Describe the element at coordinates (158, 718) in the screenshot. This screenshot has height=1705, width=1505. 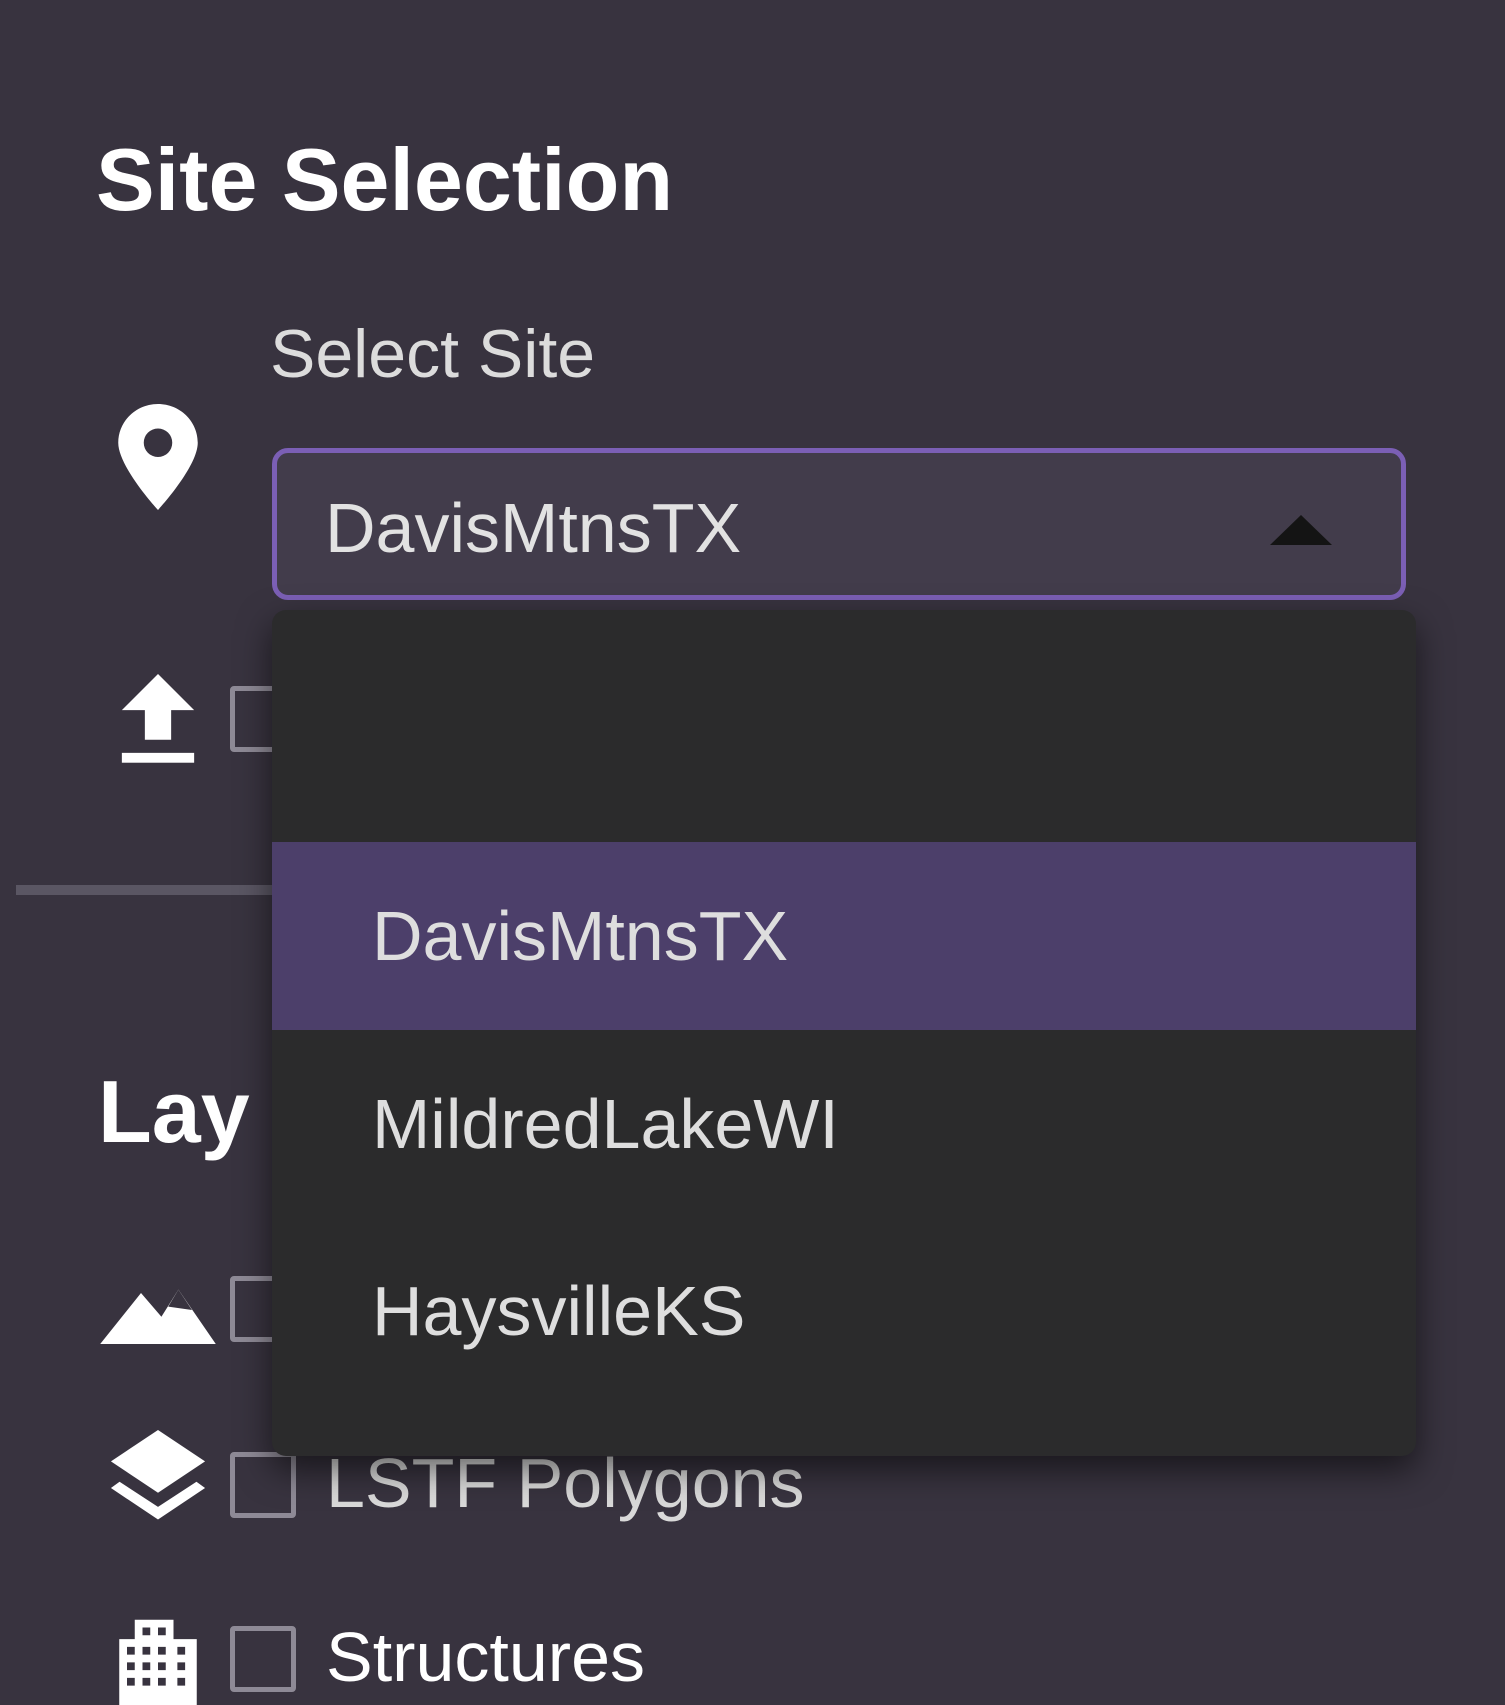
I see `upload-icon` at that location.